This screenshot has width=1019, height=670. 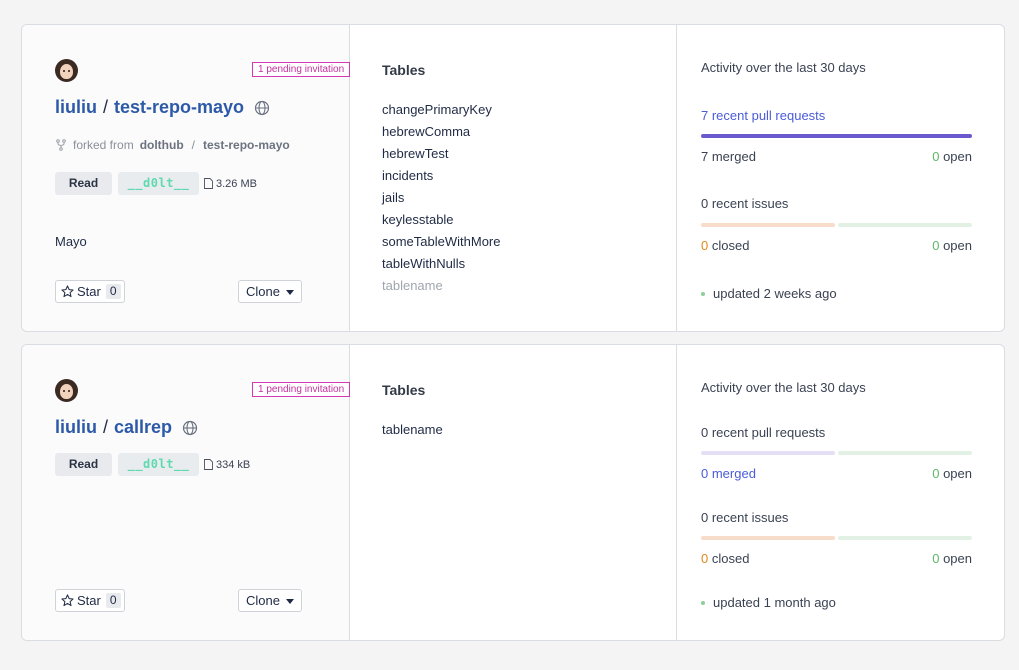 What do you see at coordinates (441, 220) in the screenshot?
I see `table-item: keylesstable` at bounding box center [441, 220].